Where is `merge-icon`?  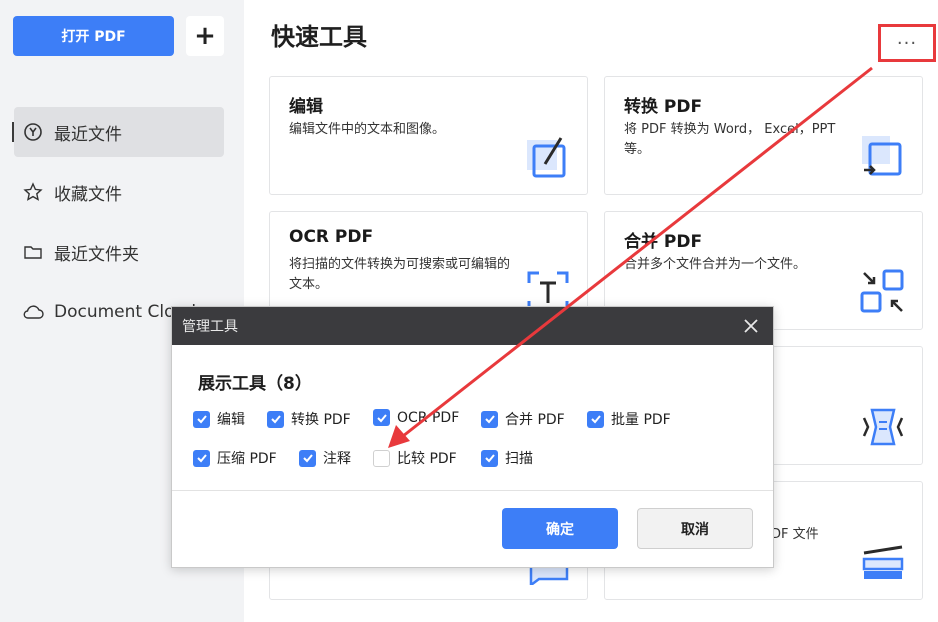 merge-icon is located at coordinates (883, 292).